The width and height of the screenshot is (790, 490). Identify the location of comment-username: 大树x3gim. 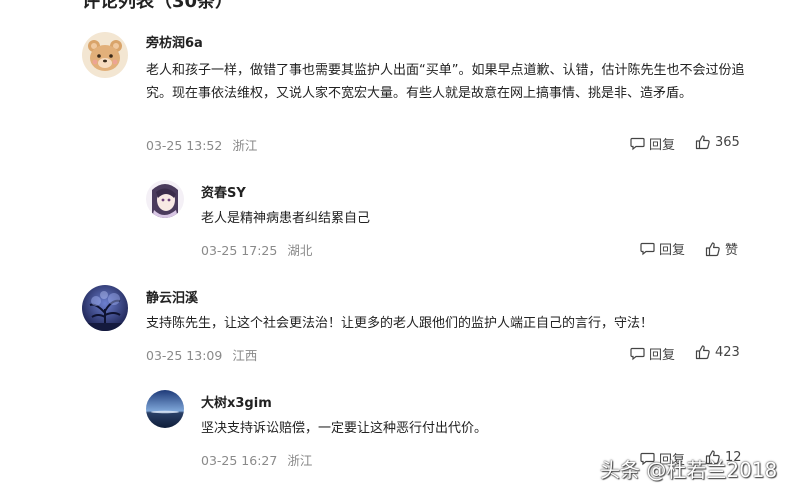
(236, 401).